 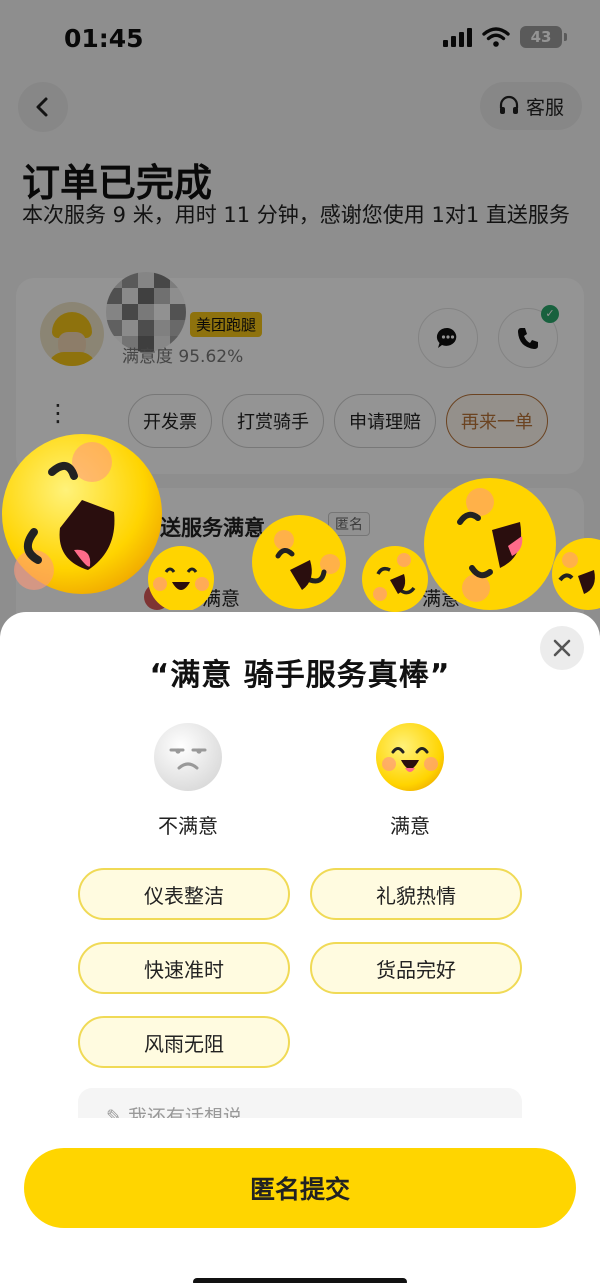 What do you see at coordinates (410, 826) in the screenshot?
I see `choice-label: 满意` at bounding box center [410, 826].